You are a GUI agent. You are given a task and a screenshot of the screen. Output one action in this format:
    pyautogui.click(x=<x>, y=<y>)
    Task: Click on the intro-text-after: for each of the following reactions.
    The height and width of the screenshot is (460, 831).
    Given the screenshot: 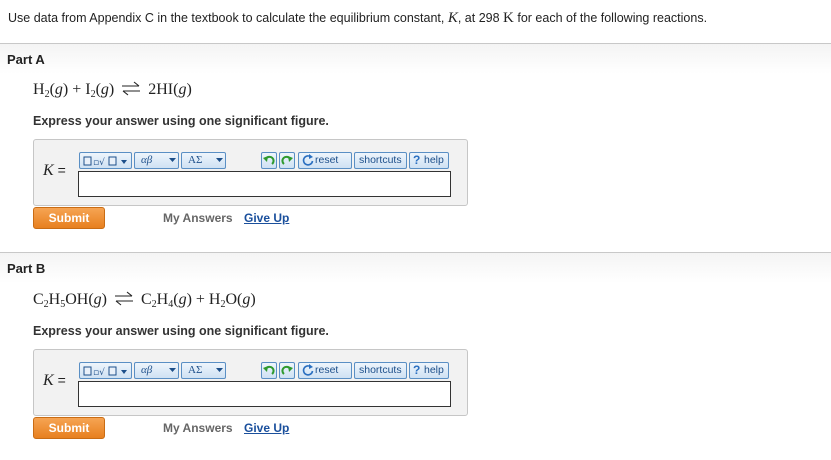 What is the action you would take?
    pyautogui.click(x=610, y=18)
    